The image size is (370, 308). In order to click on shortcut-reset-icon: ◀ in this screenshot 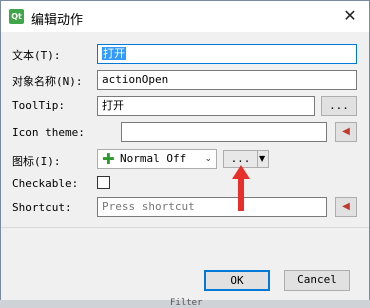, I will do `click(346, 207)`.